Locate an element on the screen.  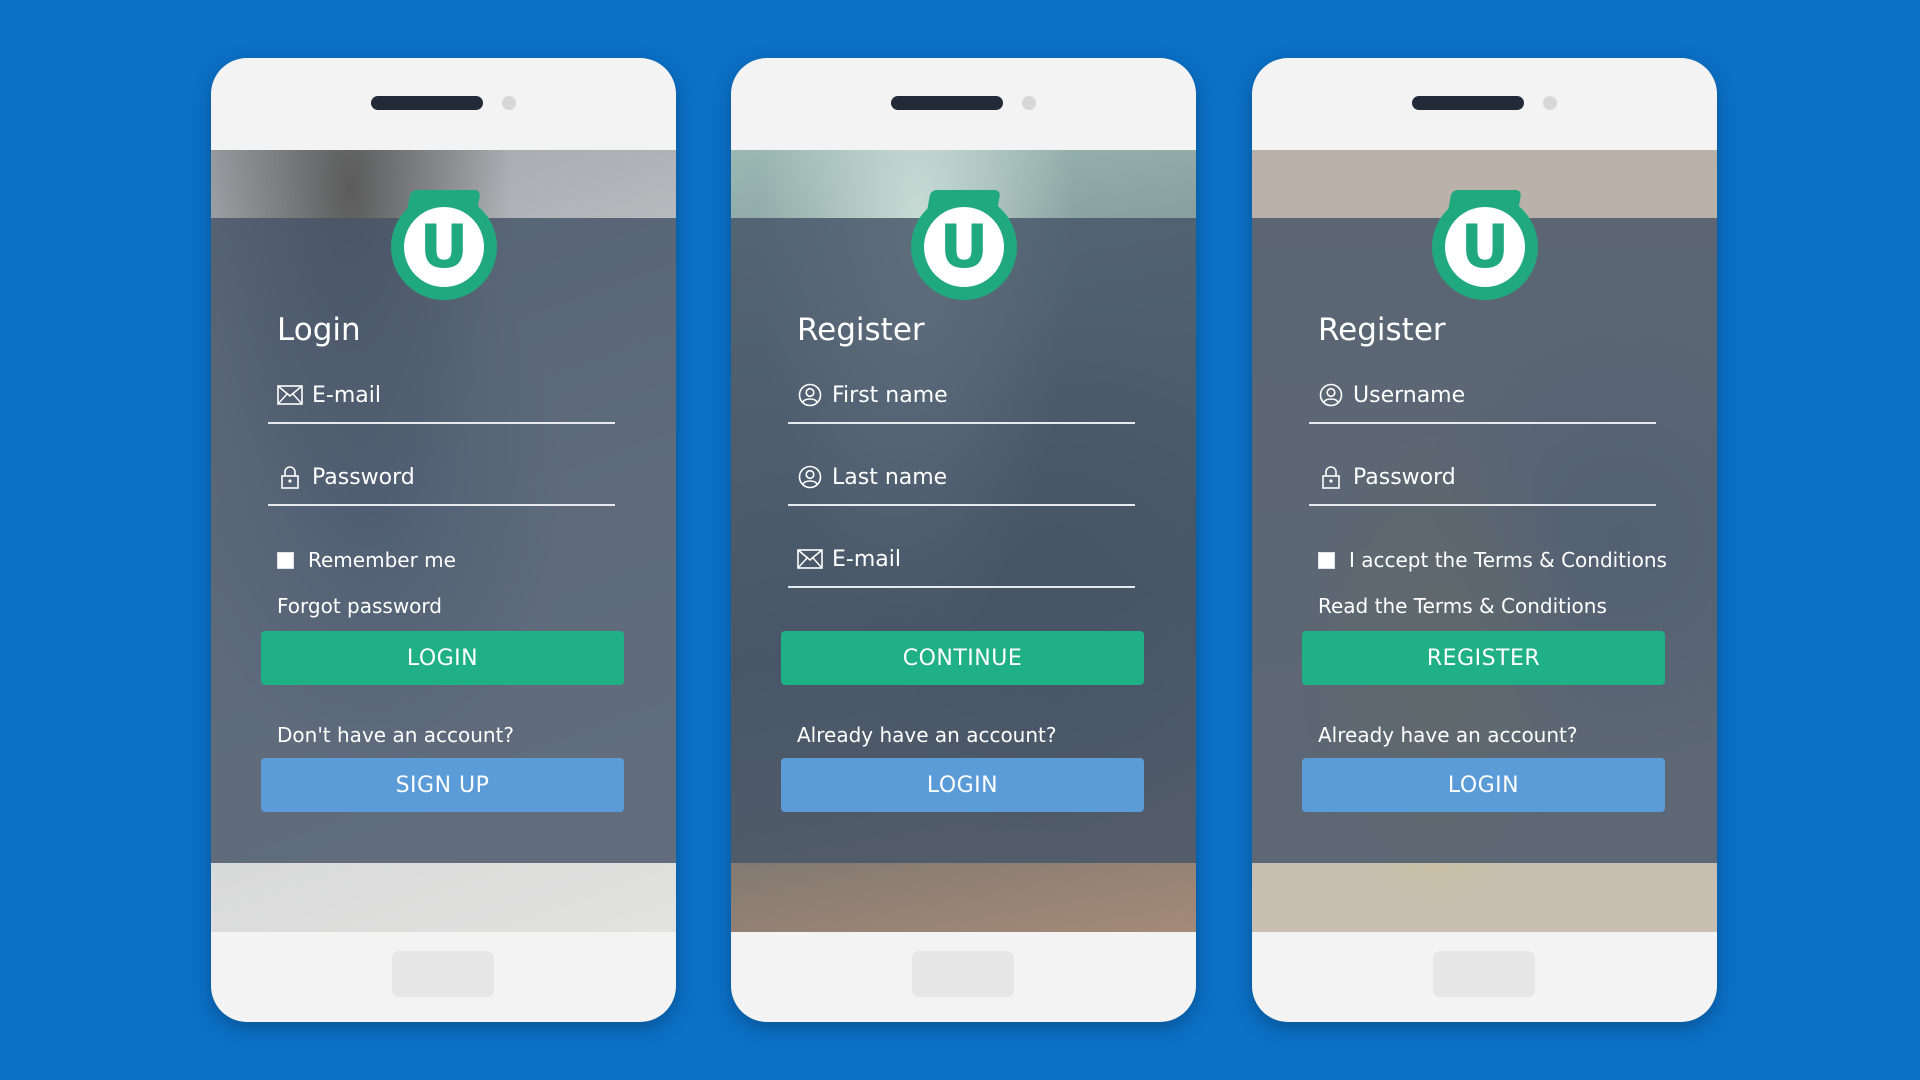
page-title: Login is located at coordinates (319, 330).